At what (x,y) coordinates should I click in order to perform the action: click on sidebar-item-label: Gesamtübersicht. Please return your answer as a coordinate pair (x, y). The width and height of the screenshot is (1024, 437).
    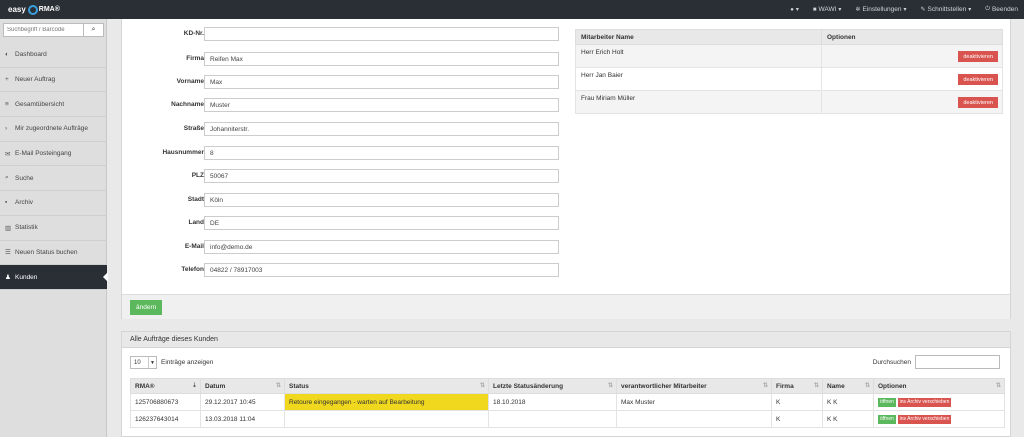
    Looking at the image, I should click on (40, 104).